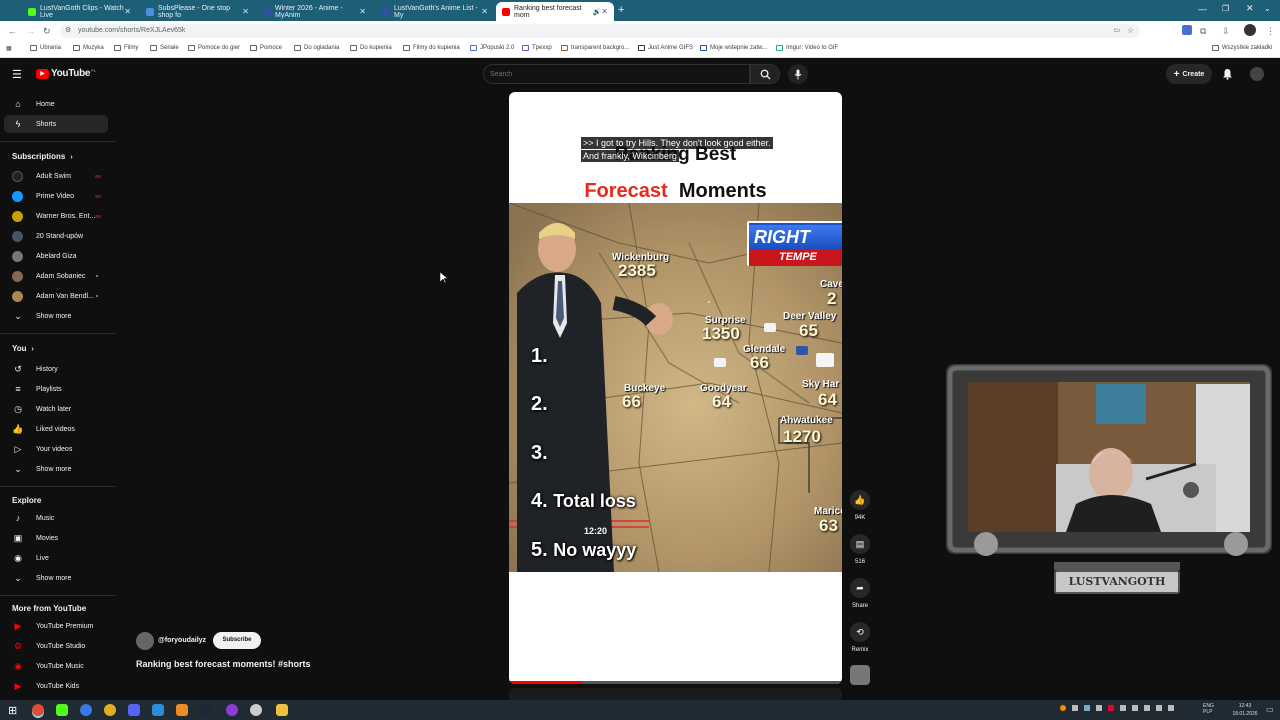 This screenshot has height=720, width=1280. What do you see at coordinates (314, 11) in the screenshot?
I see `tab-myanimelist-winter: Winter 2026 - Anime - MyAnim ✕` at bounding box center [314, 11].